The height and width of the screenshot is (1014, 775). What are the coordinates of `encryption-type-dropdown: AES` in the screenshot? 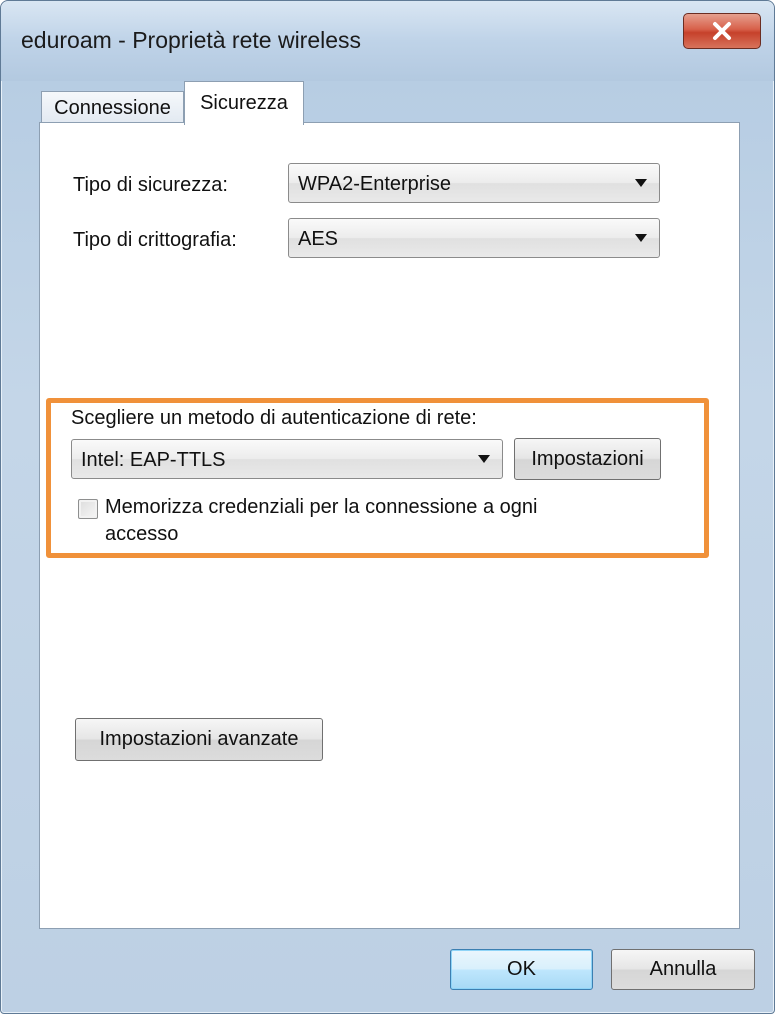 It's located at (474, 238).